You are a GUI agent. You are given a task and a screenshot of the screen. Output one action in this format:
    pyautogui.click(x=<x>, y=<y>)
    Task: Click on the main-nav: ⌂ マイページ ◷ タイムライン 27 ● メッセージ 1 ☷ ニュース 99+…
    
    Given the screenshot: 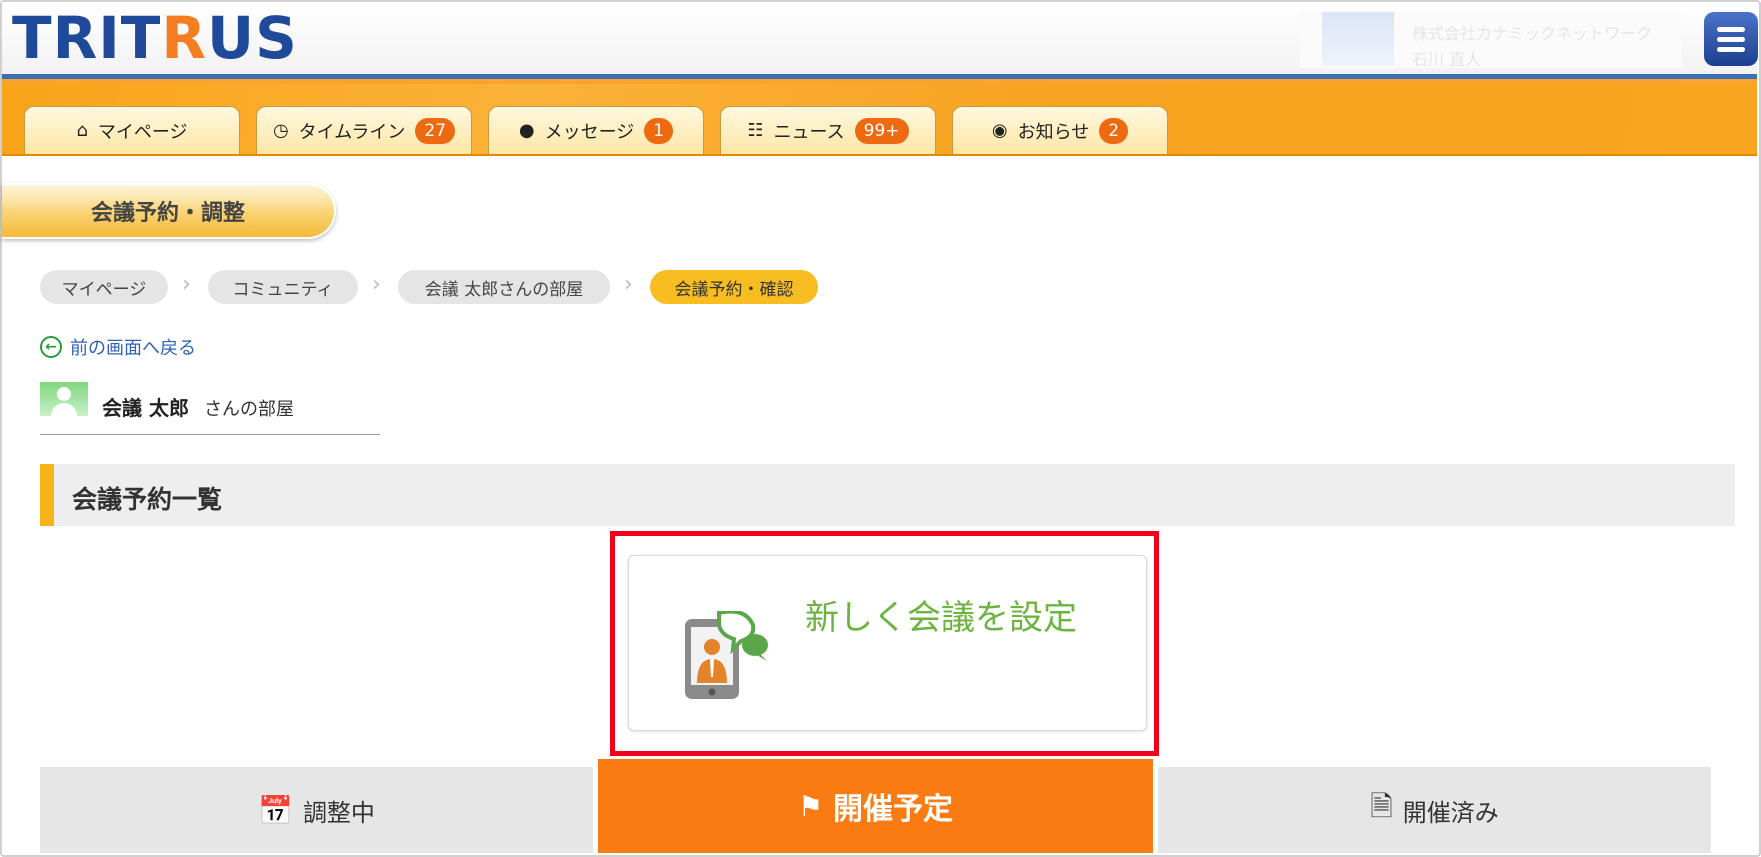 What is the action you would take?
    pyautogui.click(x=879, y=120)
    